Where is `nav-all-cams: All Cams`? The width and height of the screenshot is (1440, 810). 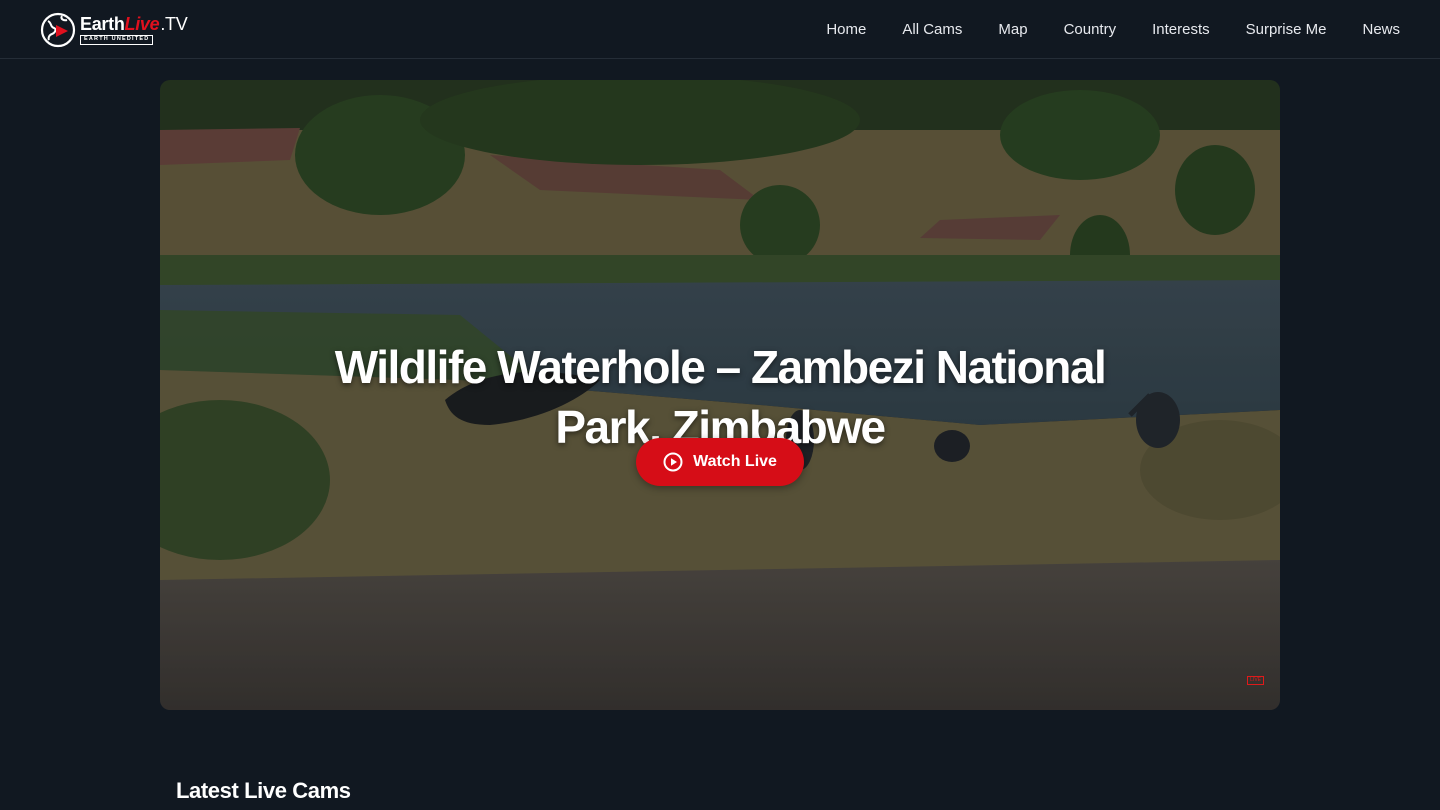
nav-all-cams: All Cams is located at coordinates (932, 29).